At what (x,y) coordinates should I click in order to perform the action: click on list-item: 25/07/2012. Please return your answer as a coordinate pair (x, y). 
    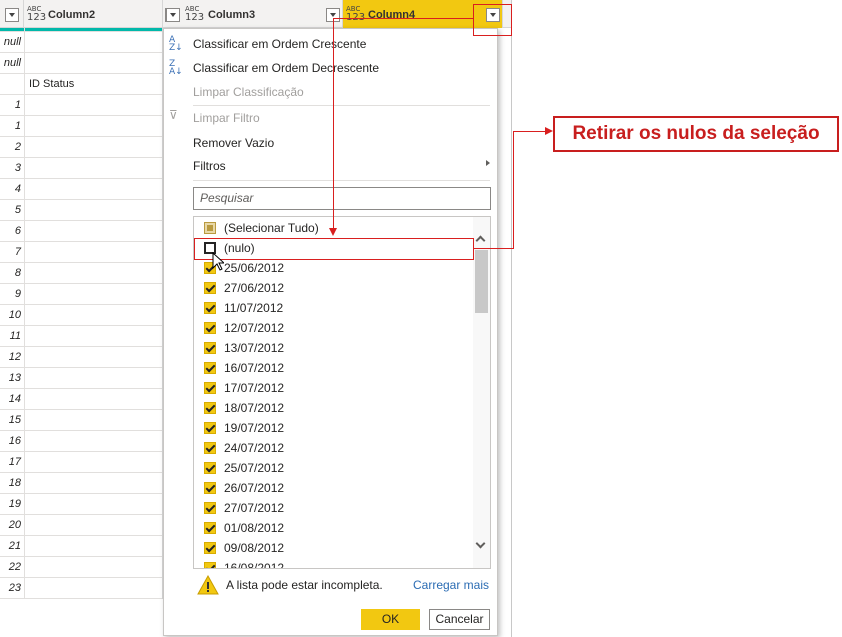
    Looking at the image, I should click on (334, 468).